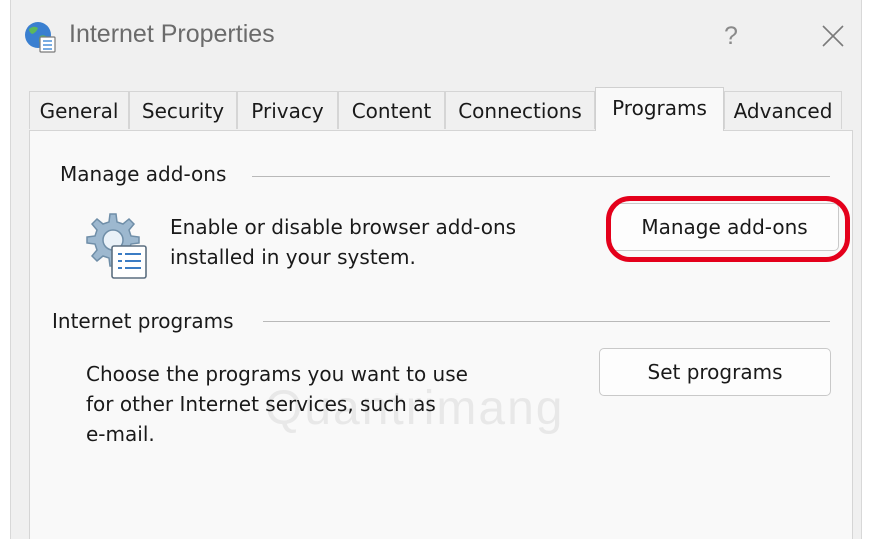 Image resolution: width=870 pixels, height=539 pixels. Describe the element at coordinates (728, 229) in the screenshot. I see `highlight-annotation` at that location.